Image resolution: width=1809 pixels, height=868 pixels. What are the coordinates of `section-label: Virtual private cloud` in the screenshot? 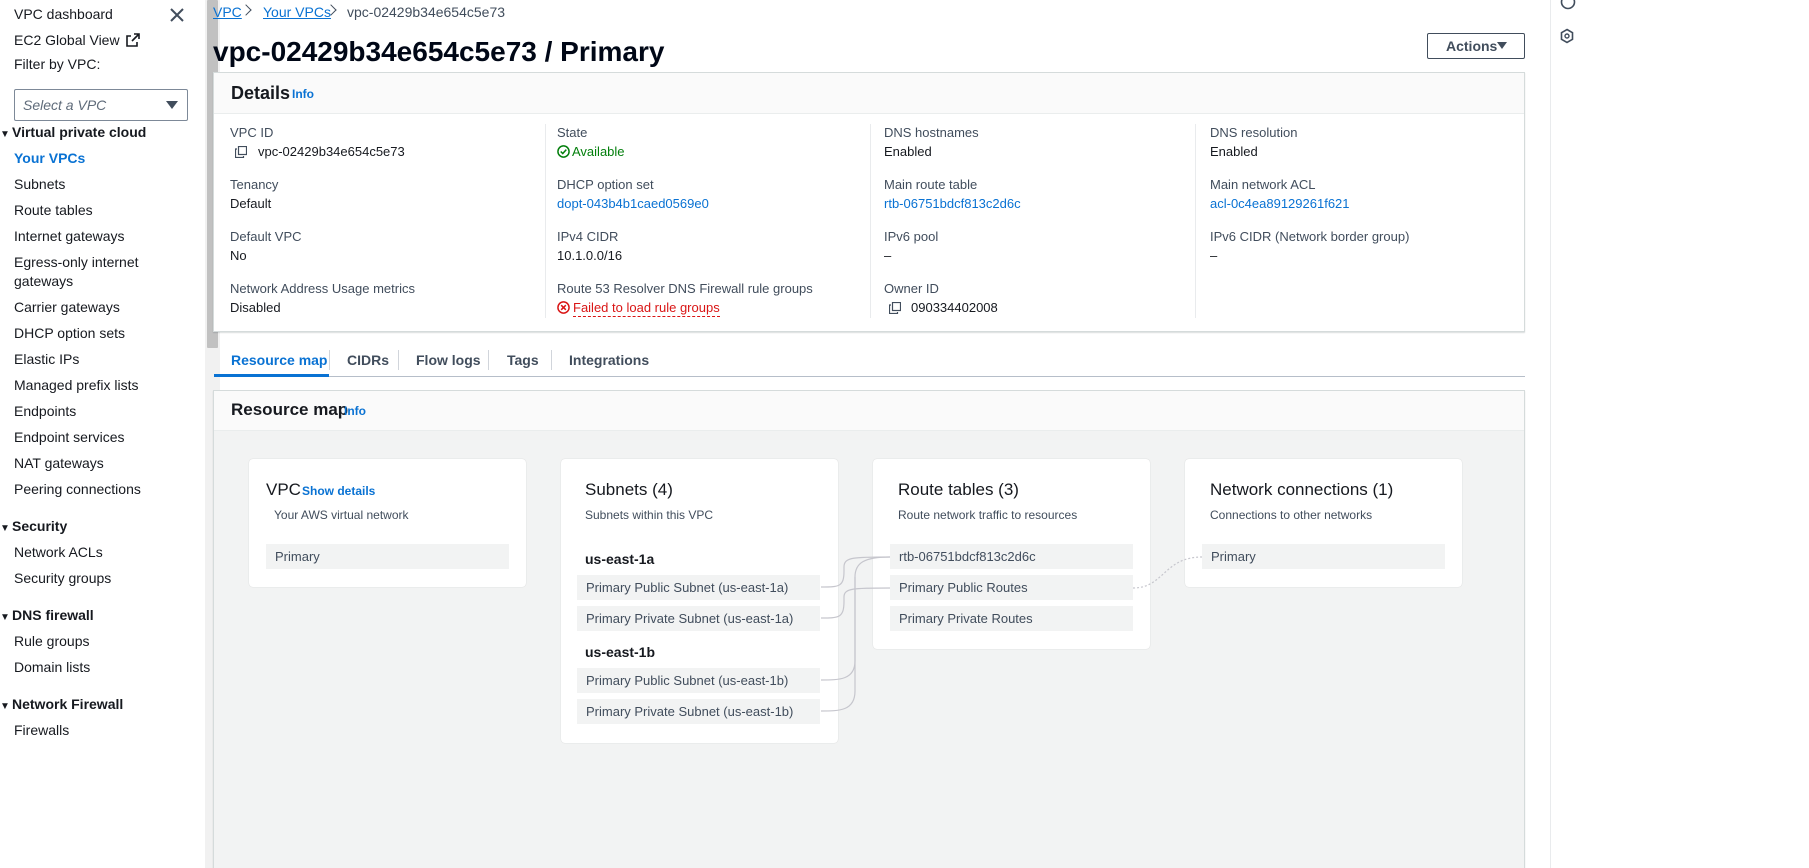 It's located at (79, 132).